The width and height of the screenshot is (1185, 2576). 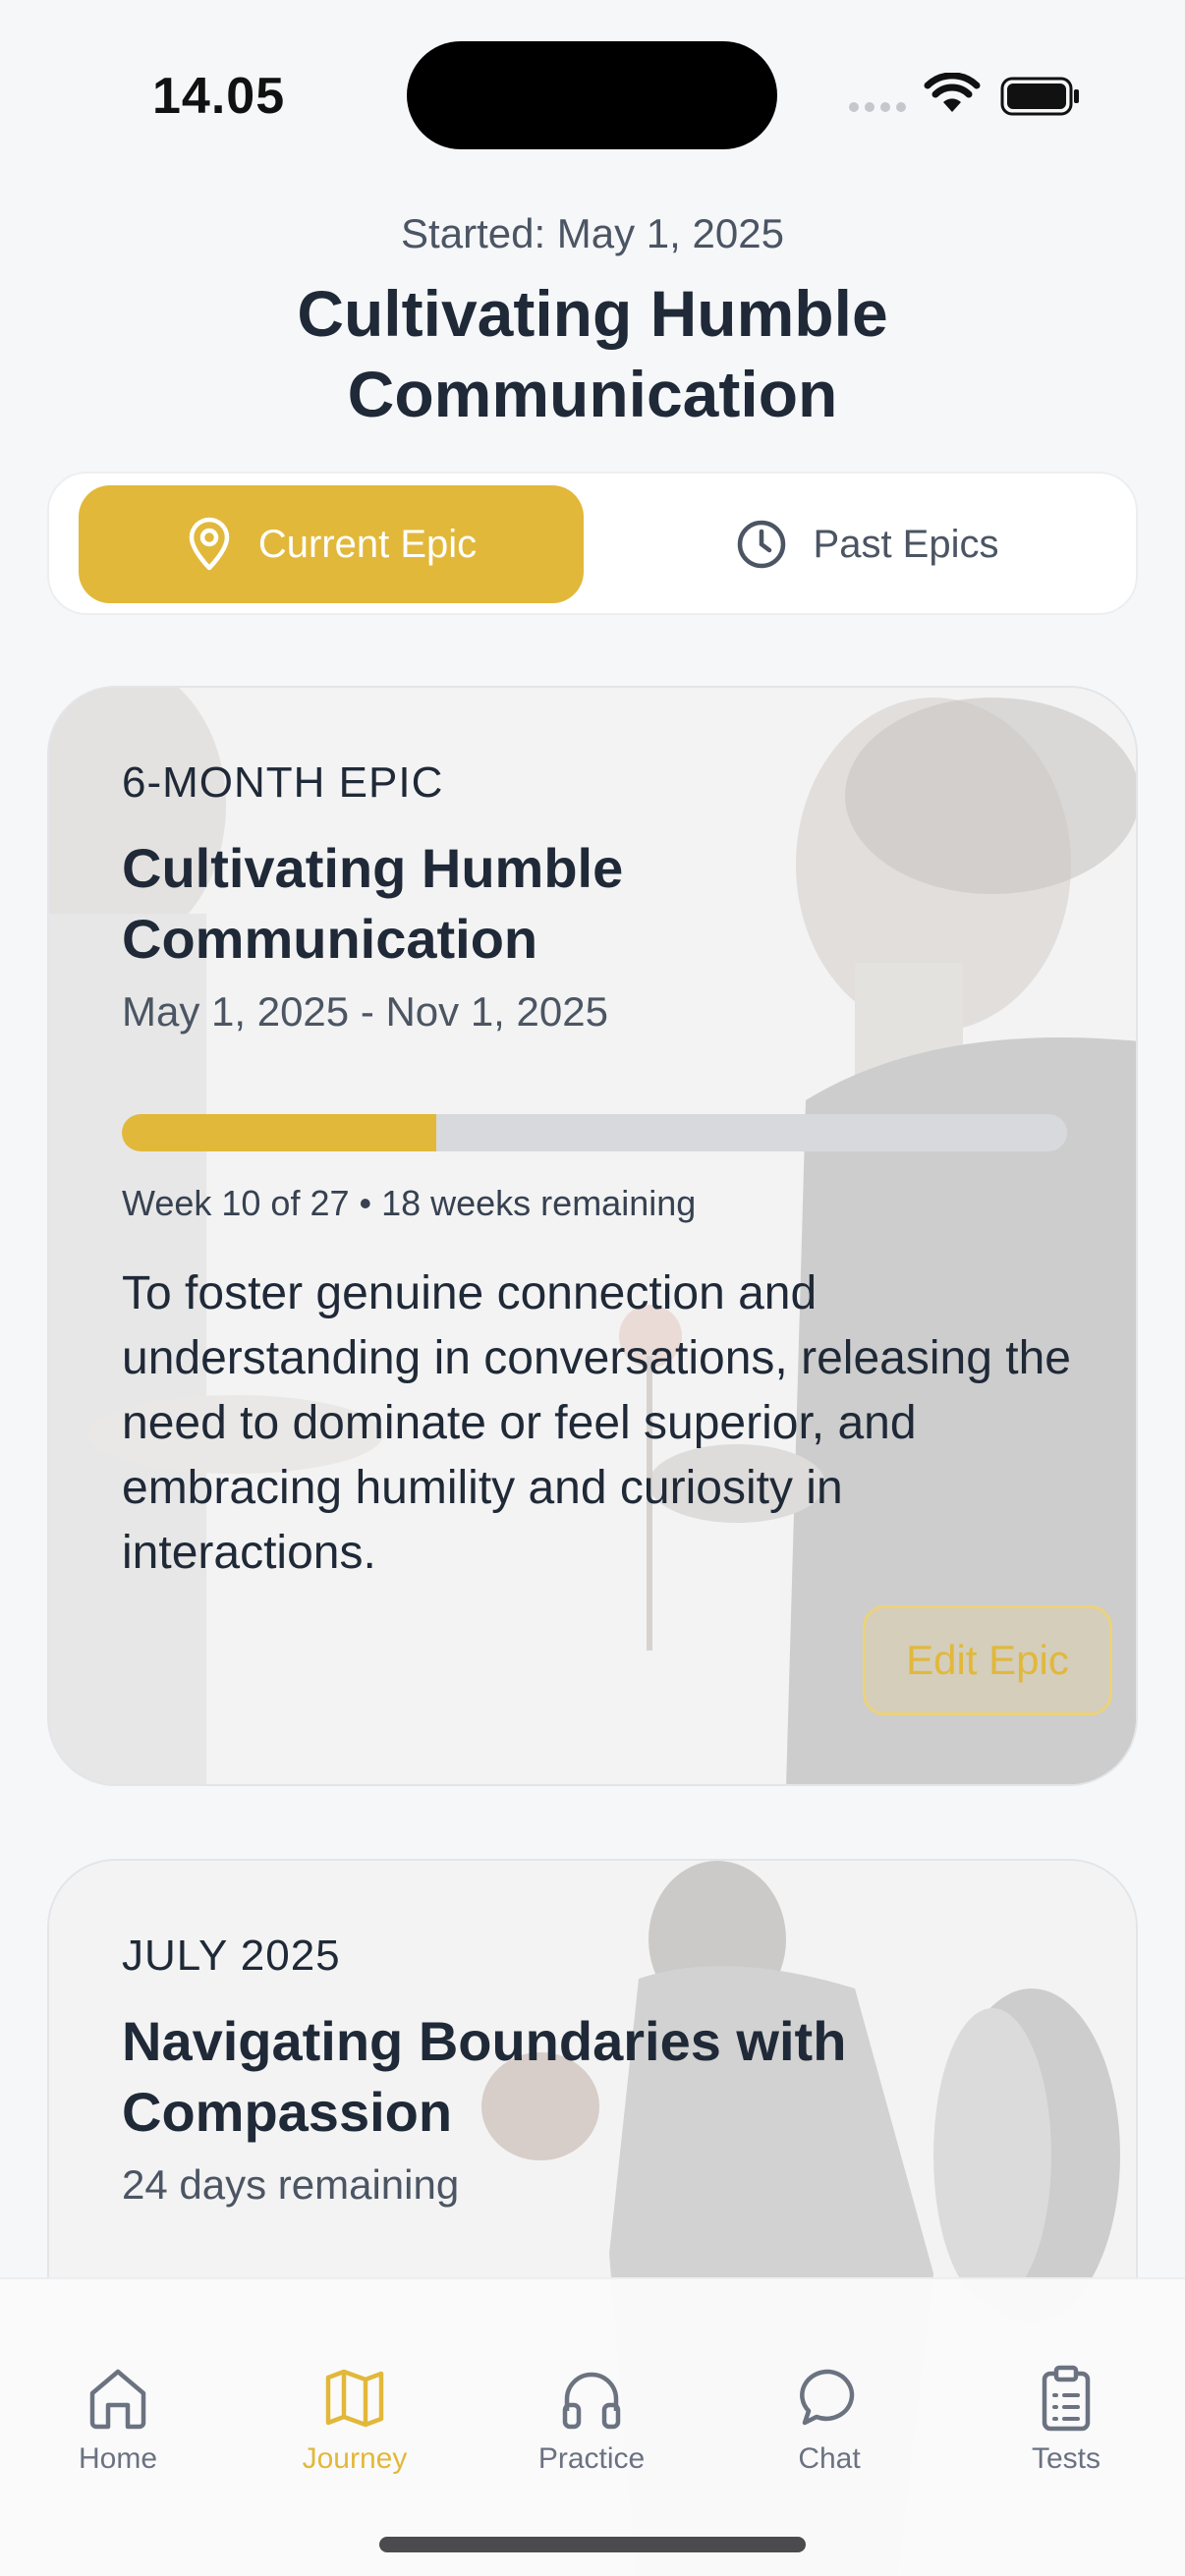 What do you see at coordinates (210, 544) in the screenshot?
I see `map-pin-icon` at bounding box center [210, 544].